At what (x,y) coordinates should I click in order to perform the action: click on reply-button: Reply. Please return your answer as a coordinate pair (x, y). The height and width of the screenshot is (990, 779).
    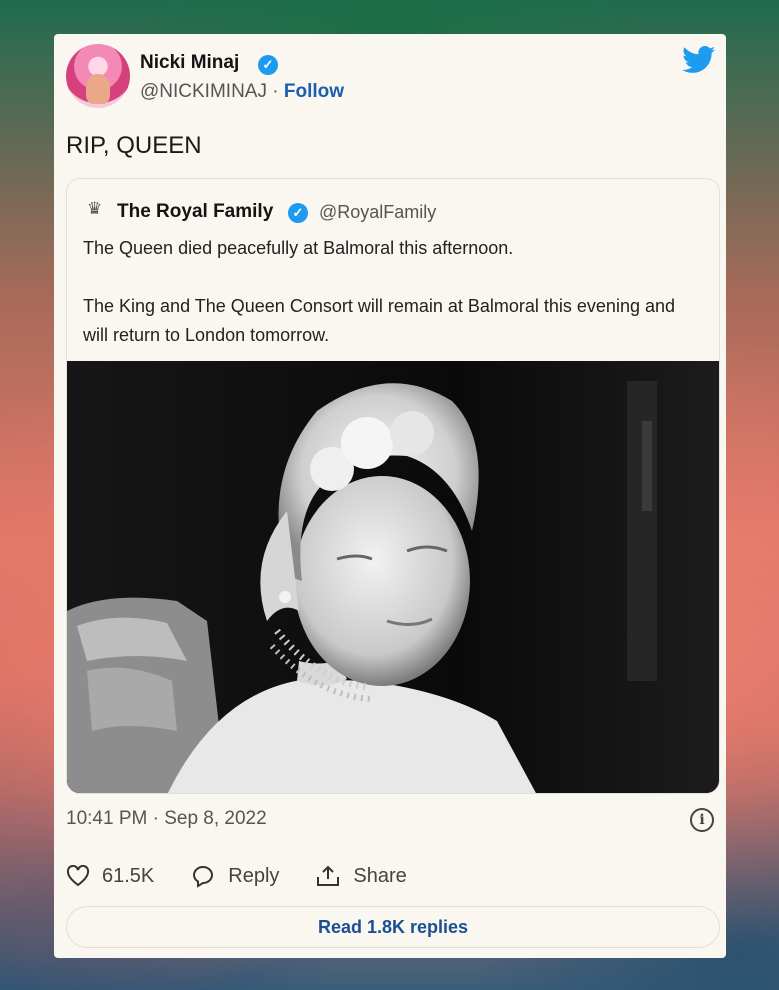
    Looking at the image, I should click on (234, 876).